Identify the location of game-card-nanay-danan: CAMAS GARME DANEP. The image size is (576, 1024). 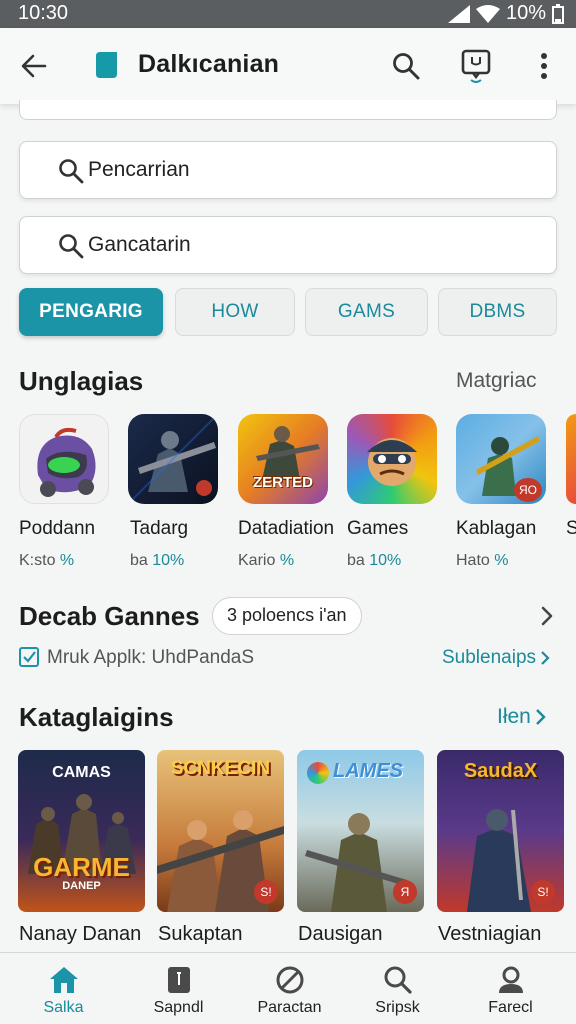
(81, 831).